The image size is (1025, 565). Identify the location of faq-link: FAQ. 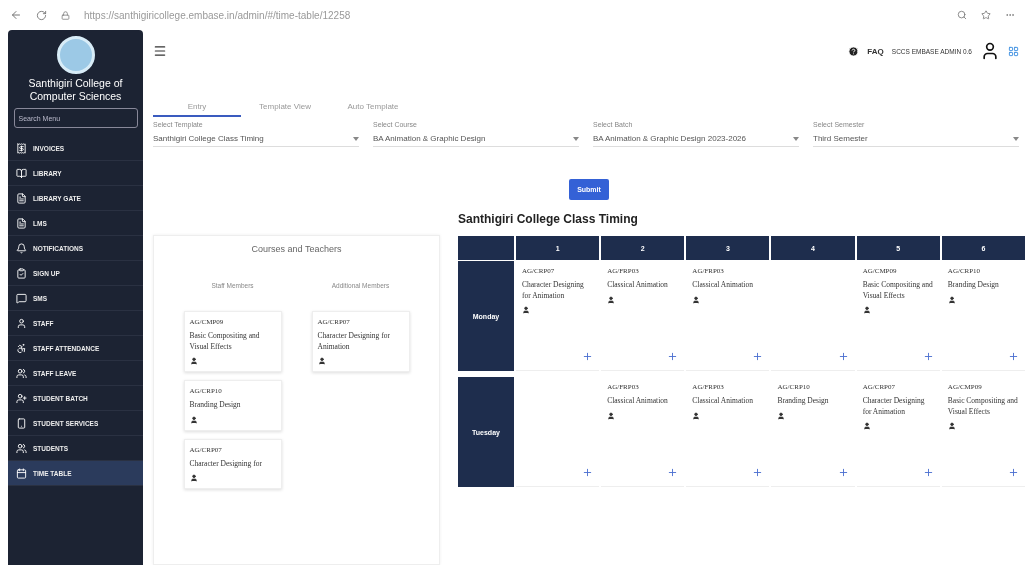
(875, 51).